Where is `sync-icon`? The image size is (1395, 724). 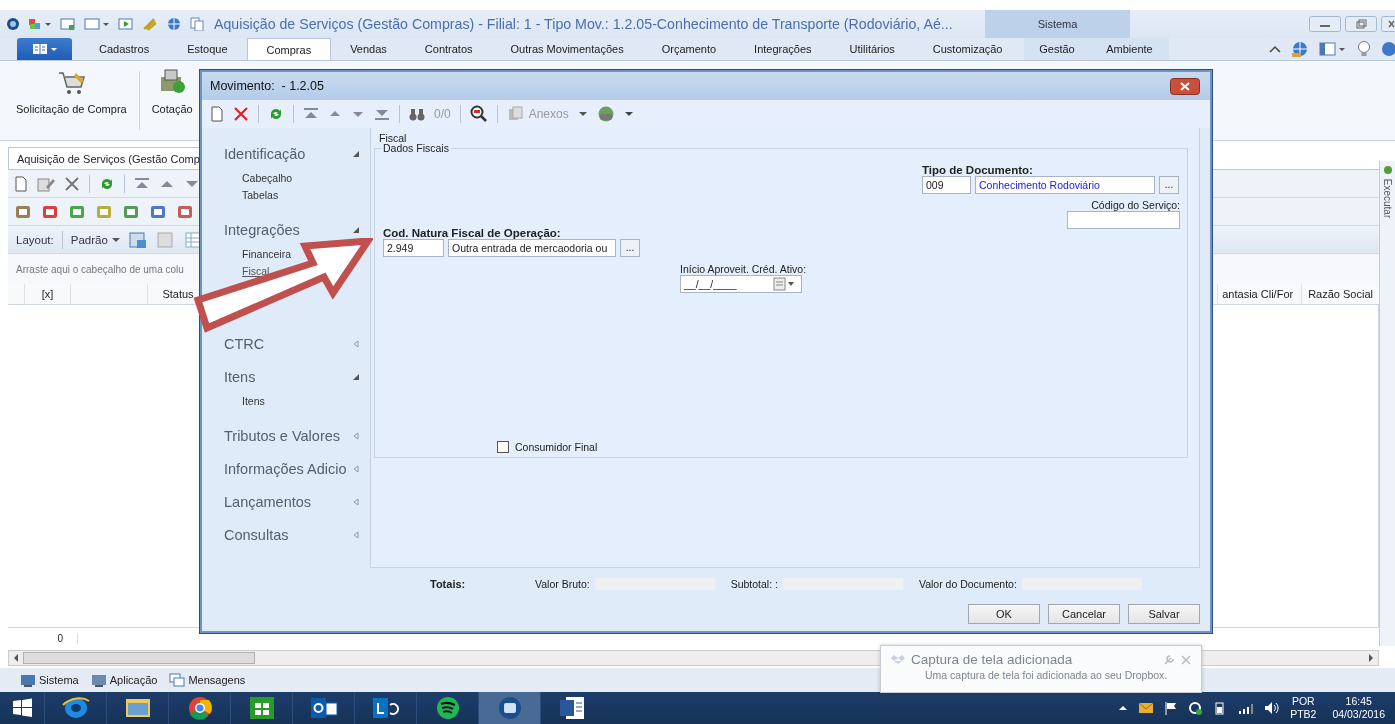 sync-icon is located at coordinates (1195, 708).